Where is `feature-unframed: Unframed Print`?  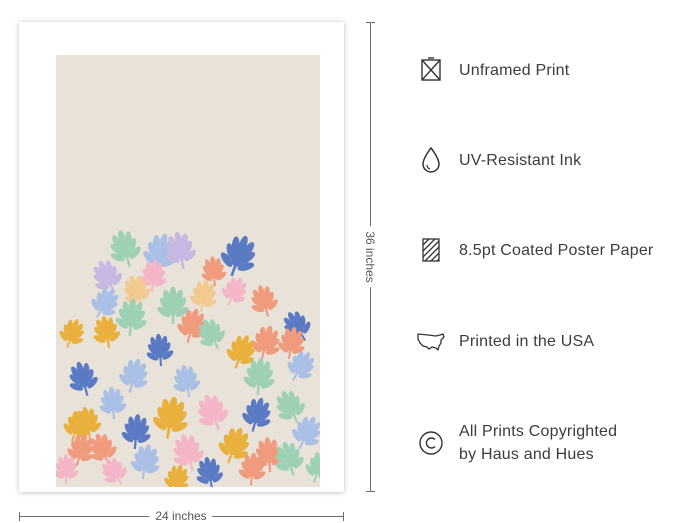 feature-unframed: Unframed Print is located at coordinates (492, 70).